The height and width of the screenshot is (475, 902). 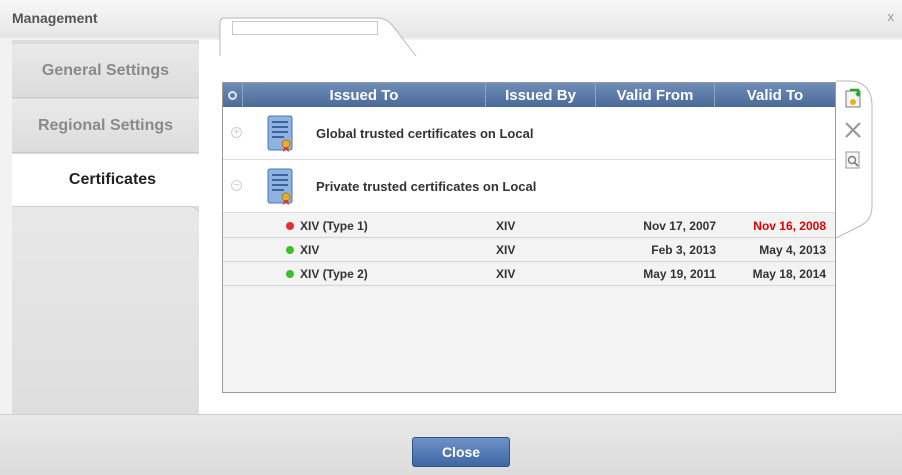 I want to click on sidebar-item-general-settings: General Settings, so click(x=105, y=71).